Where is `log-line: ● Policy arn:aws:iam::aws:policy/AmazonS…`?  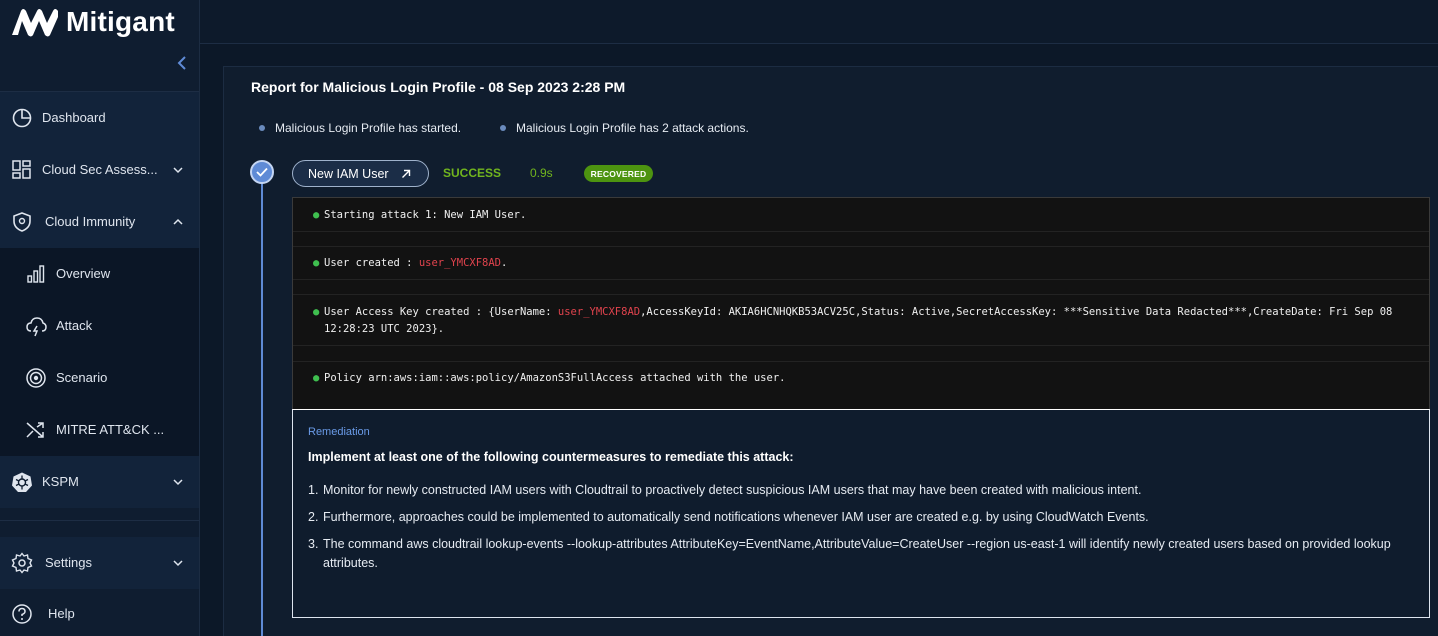 log-line: ● Policy arn:aws:iam::aws:policy/AmazonS… is located at coordinates (861, 378).